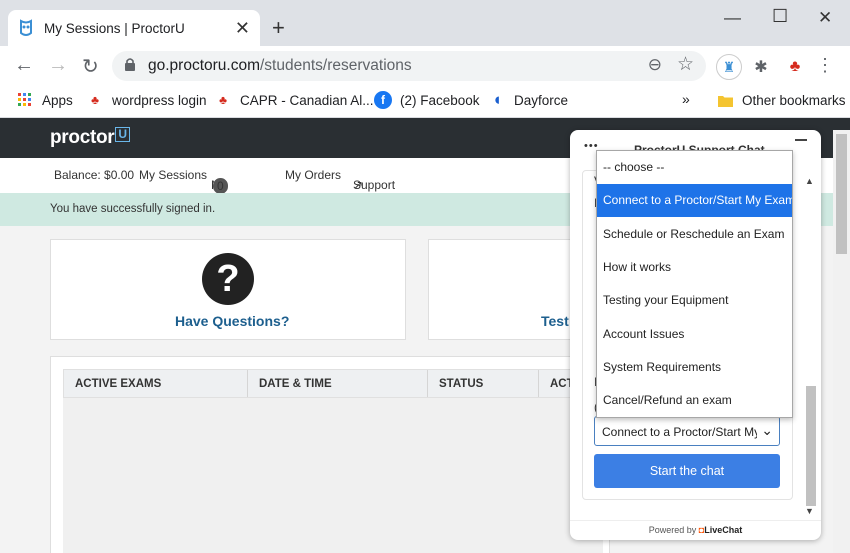 The image size is (850, 553). Describe the element at coordinates (811, 346) in the screenshot. I see `chat-scrollbar: ▲ ▼` at that location.